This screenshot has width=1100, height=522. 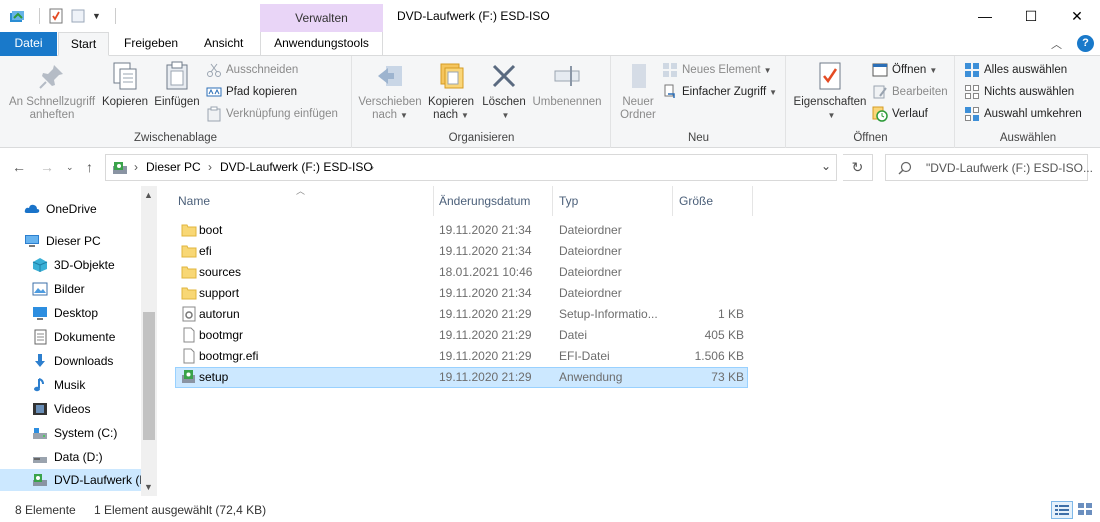 What do you see at coordinates (73, 265) in the screenshot?
I see `nav-item-3d-objects: 3D-Objekte` at bounding box center [73, 265].